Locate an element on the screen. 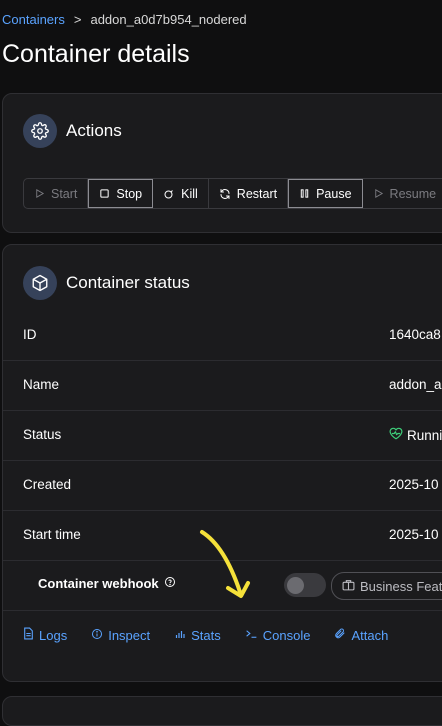 This screenshot has height=726, width=442. pause-button: Pause is located at coordinates (325, 193).